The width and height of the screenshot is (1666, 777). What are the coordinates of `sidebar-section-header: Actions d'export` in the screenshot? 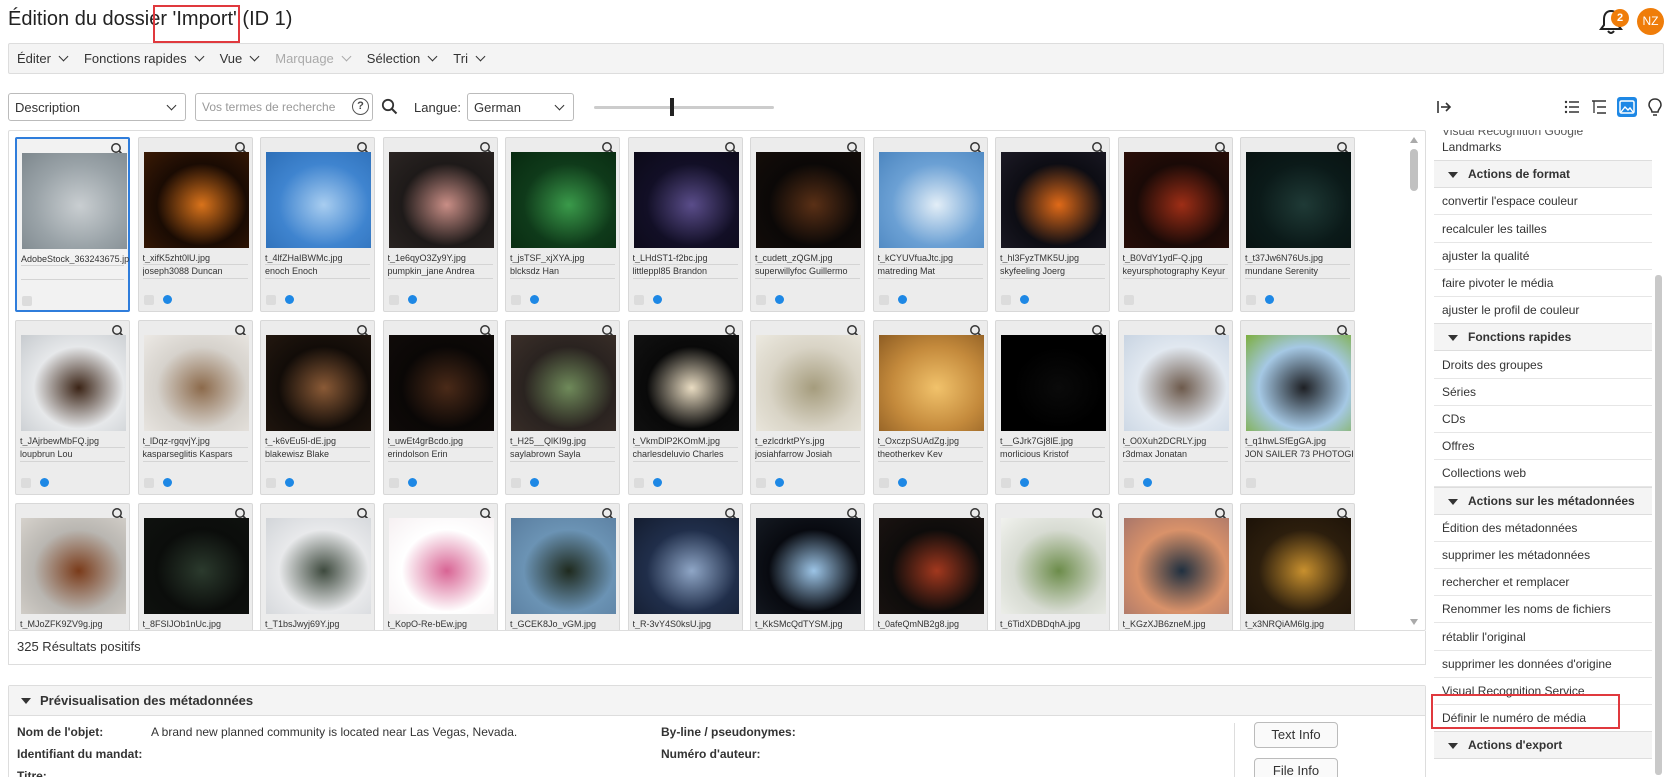 It's located at (1543, 745).